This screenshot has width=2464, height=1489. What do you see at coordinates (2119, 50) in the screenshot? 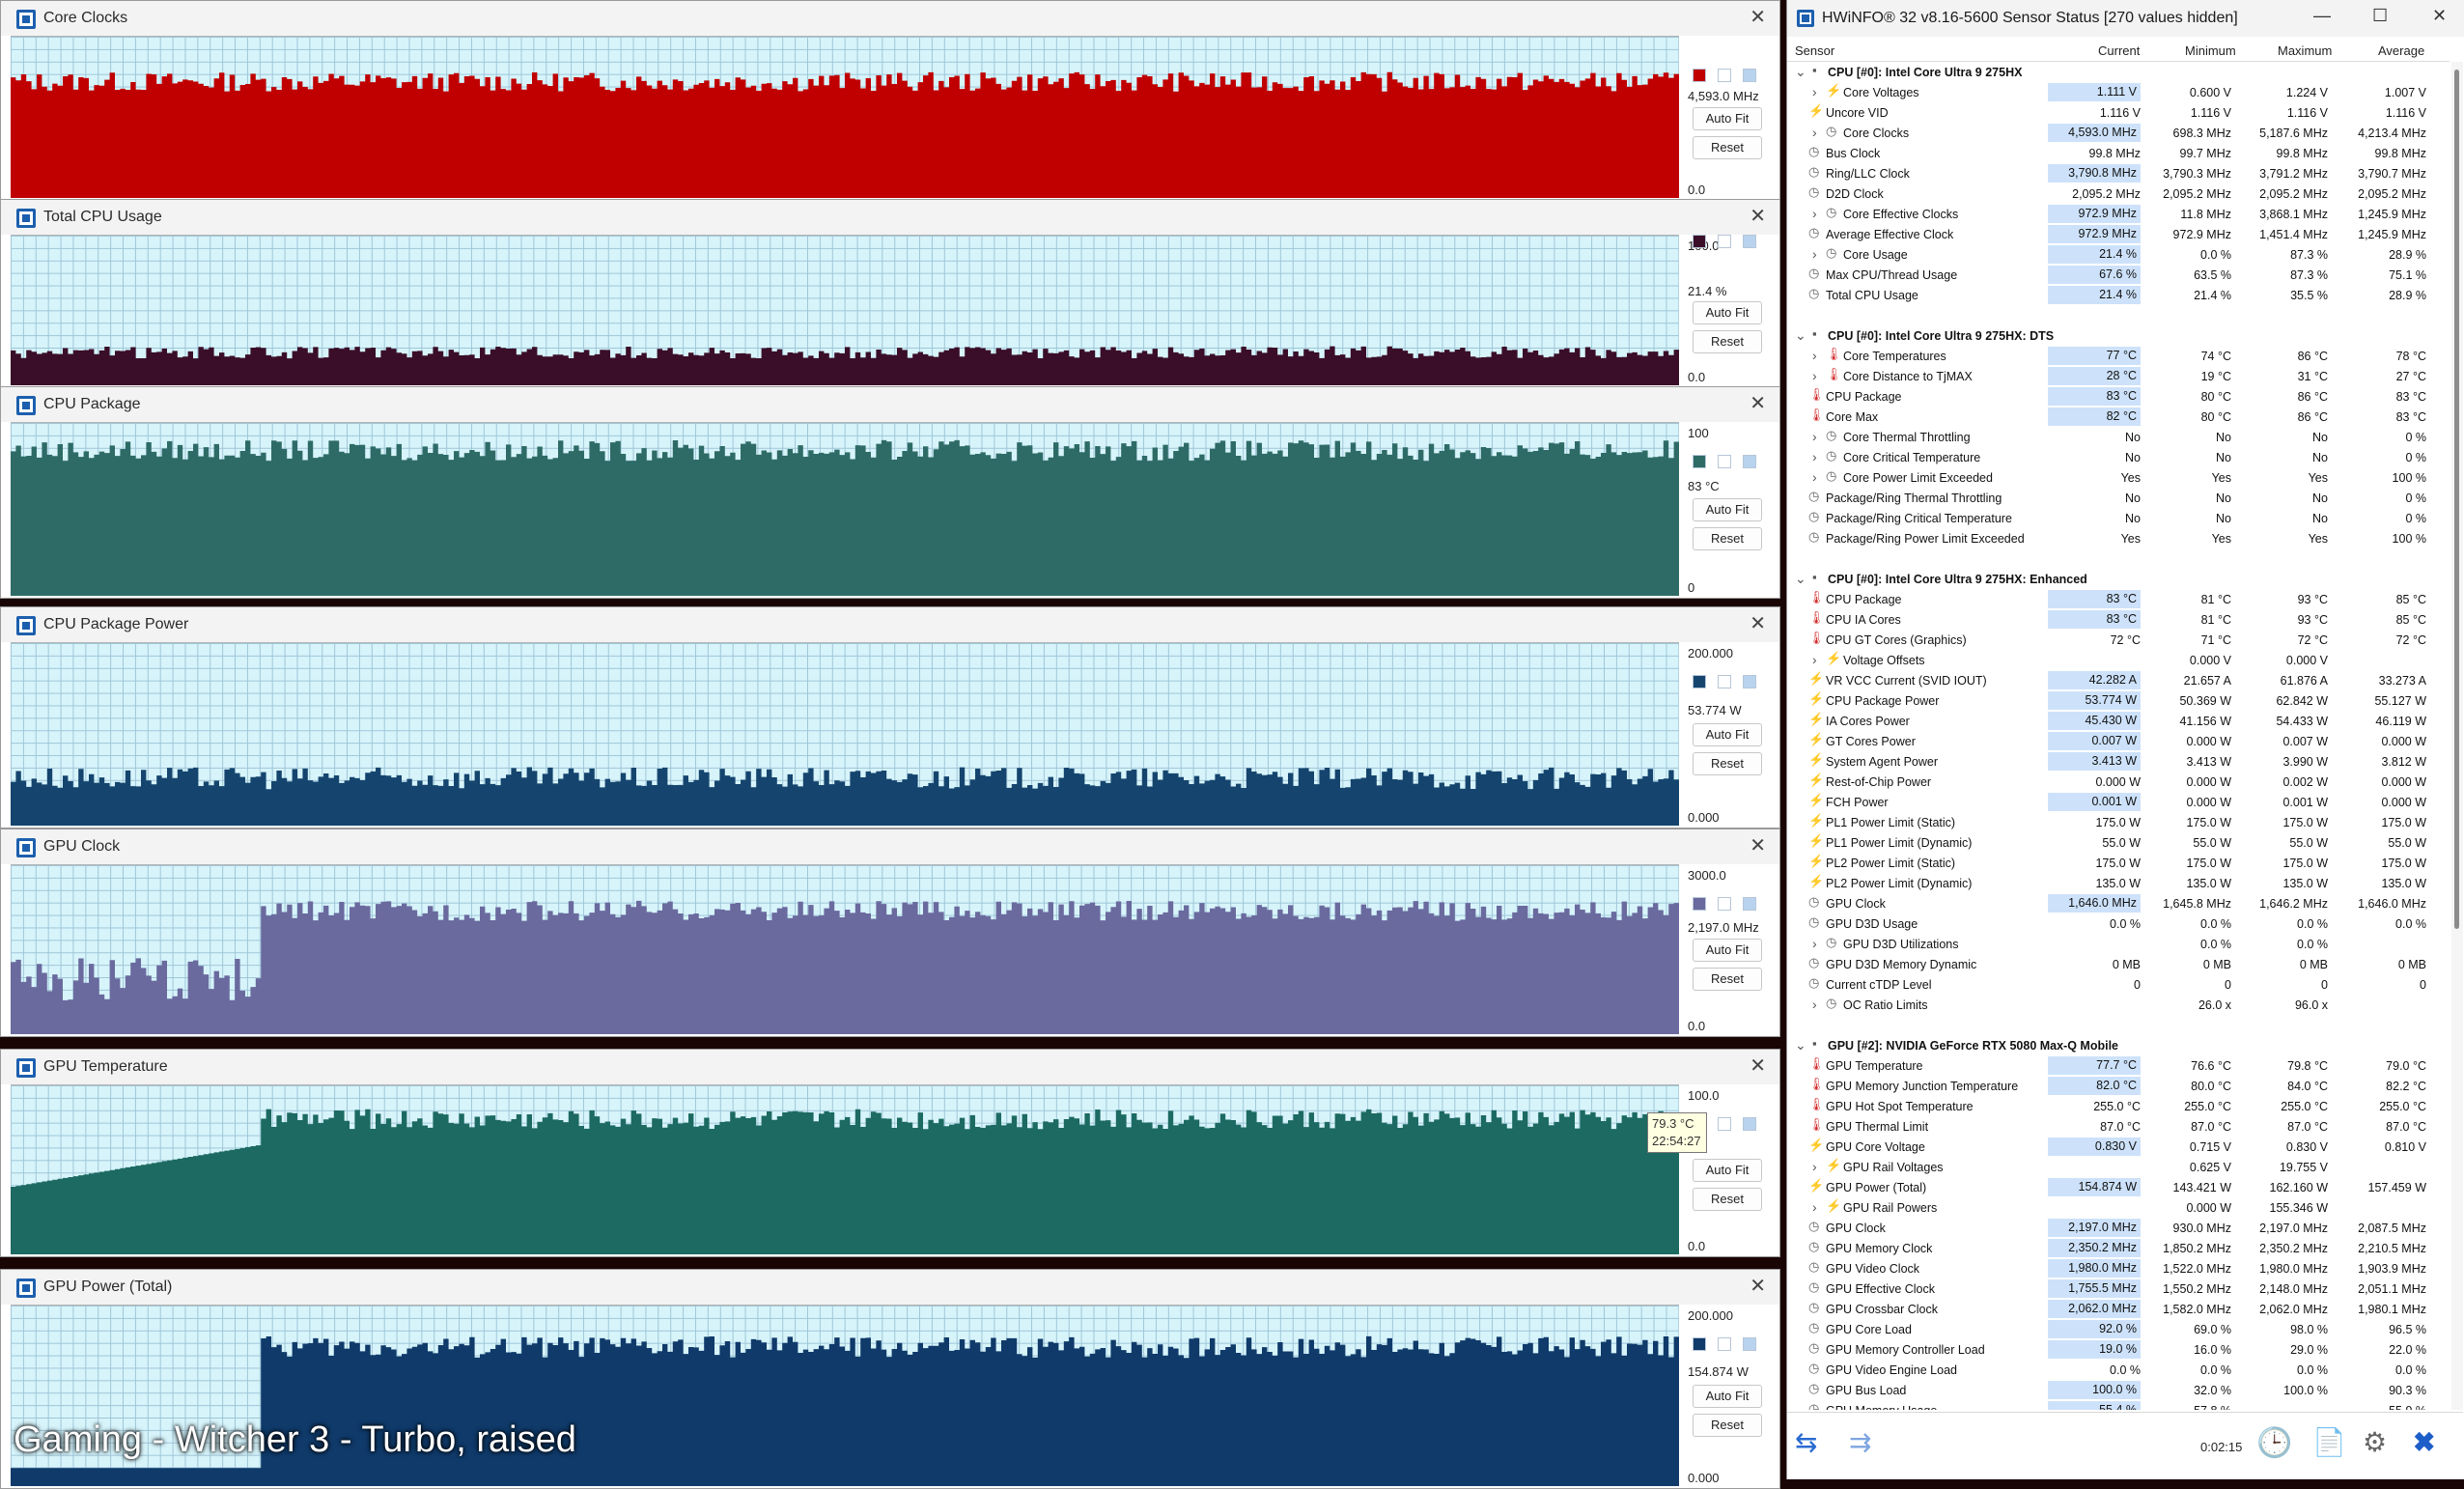
I see `column-current: Current` at bounding box center [2119, 50].